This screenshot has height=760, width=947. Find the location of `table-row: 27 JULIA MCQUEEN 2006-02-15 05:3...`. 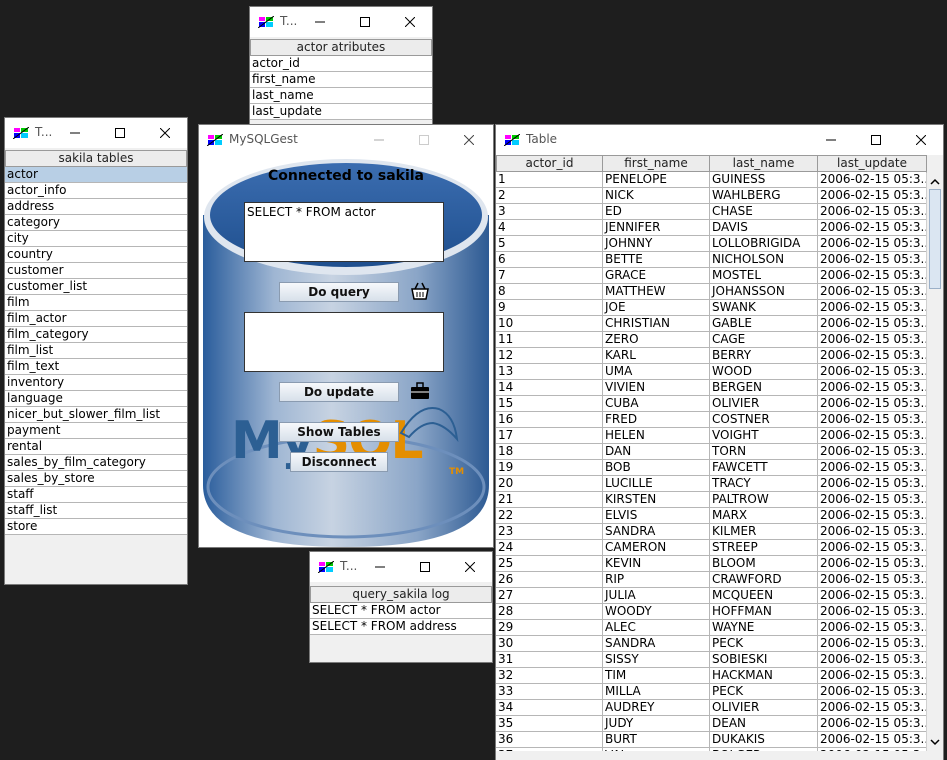

table-row: 27 JULIA MCQUEEN 2006-02-15 05:3... is located at coordinates (711, 596).